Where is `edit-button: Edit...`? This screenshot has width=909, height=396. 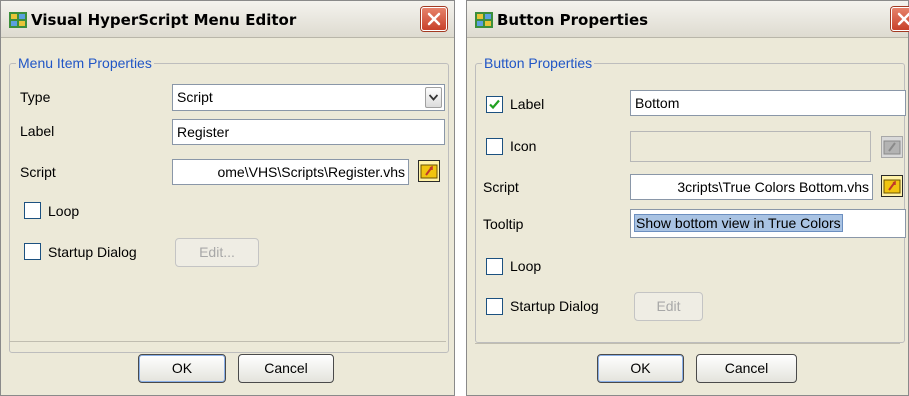 edit-button: Edit... is located at coordinates (217, 252).